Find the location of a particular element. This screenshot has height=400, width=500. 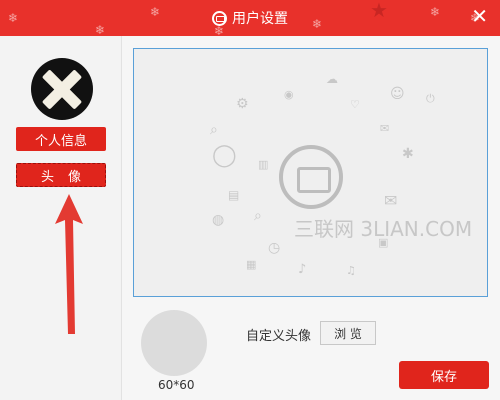

window-title: 用户设置 is located at coordinates (250, 18).